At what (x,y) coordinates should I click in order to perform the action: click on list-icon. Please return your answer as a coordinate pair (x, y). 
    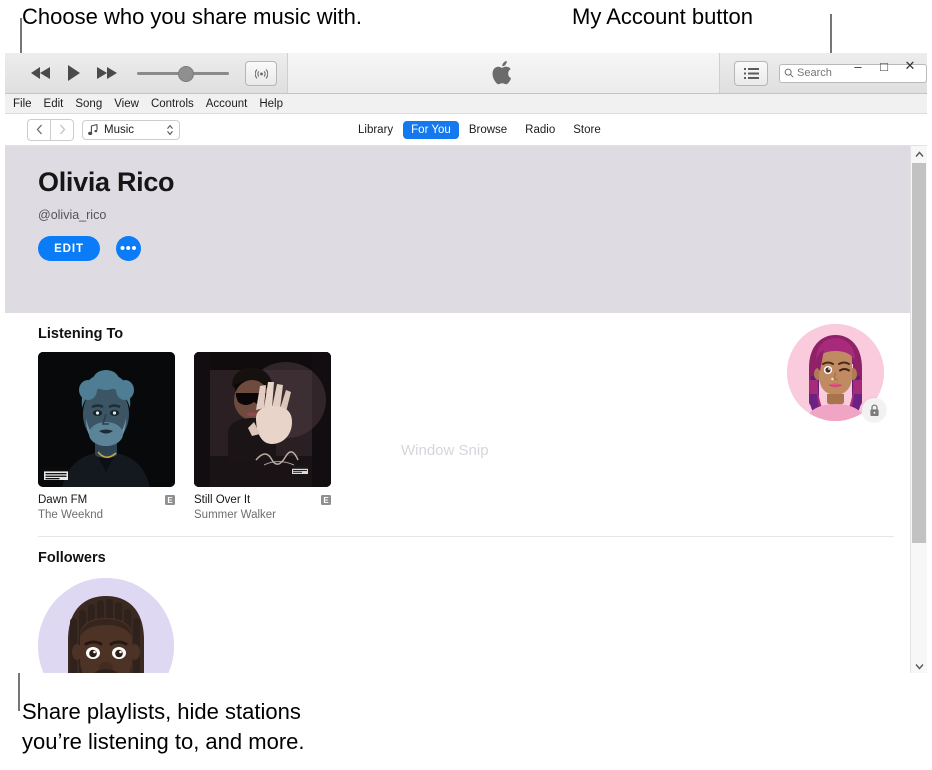
    Looking at the image, I should click on (751, 73).